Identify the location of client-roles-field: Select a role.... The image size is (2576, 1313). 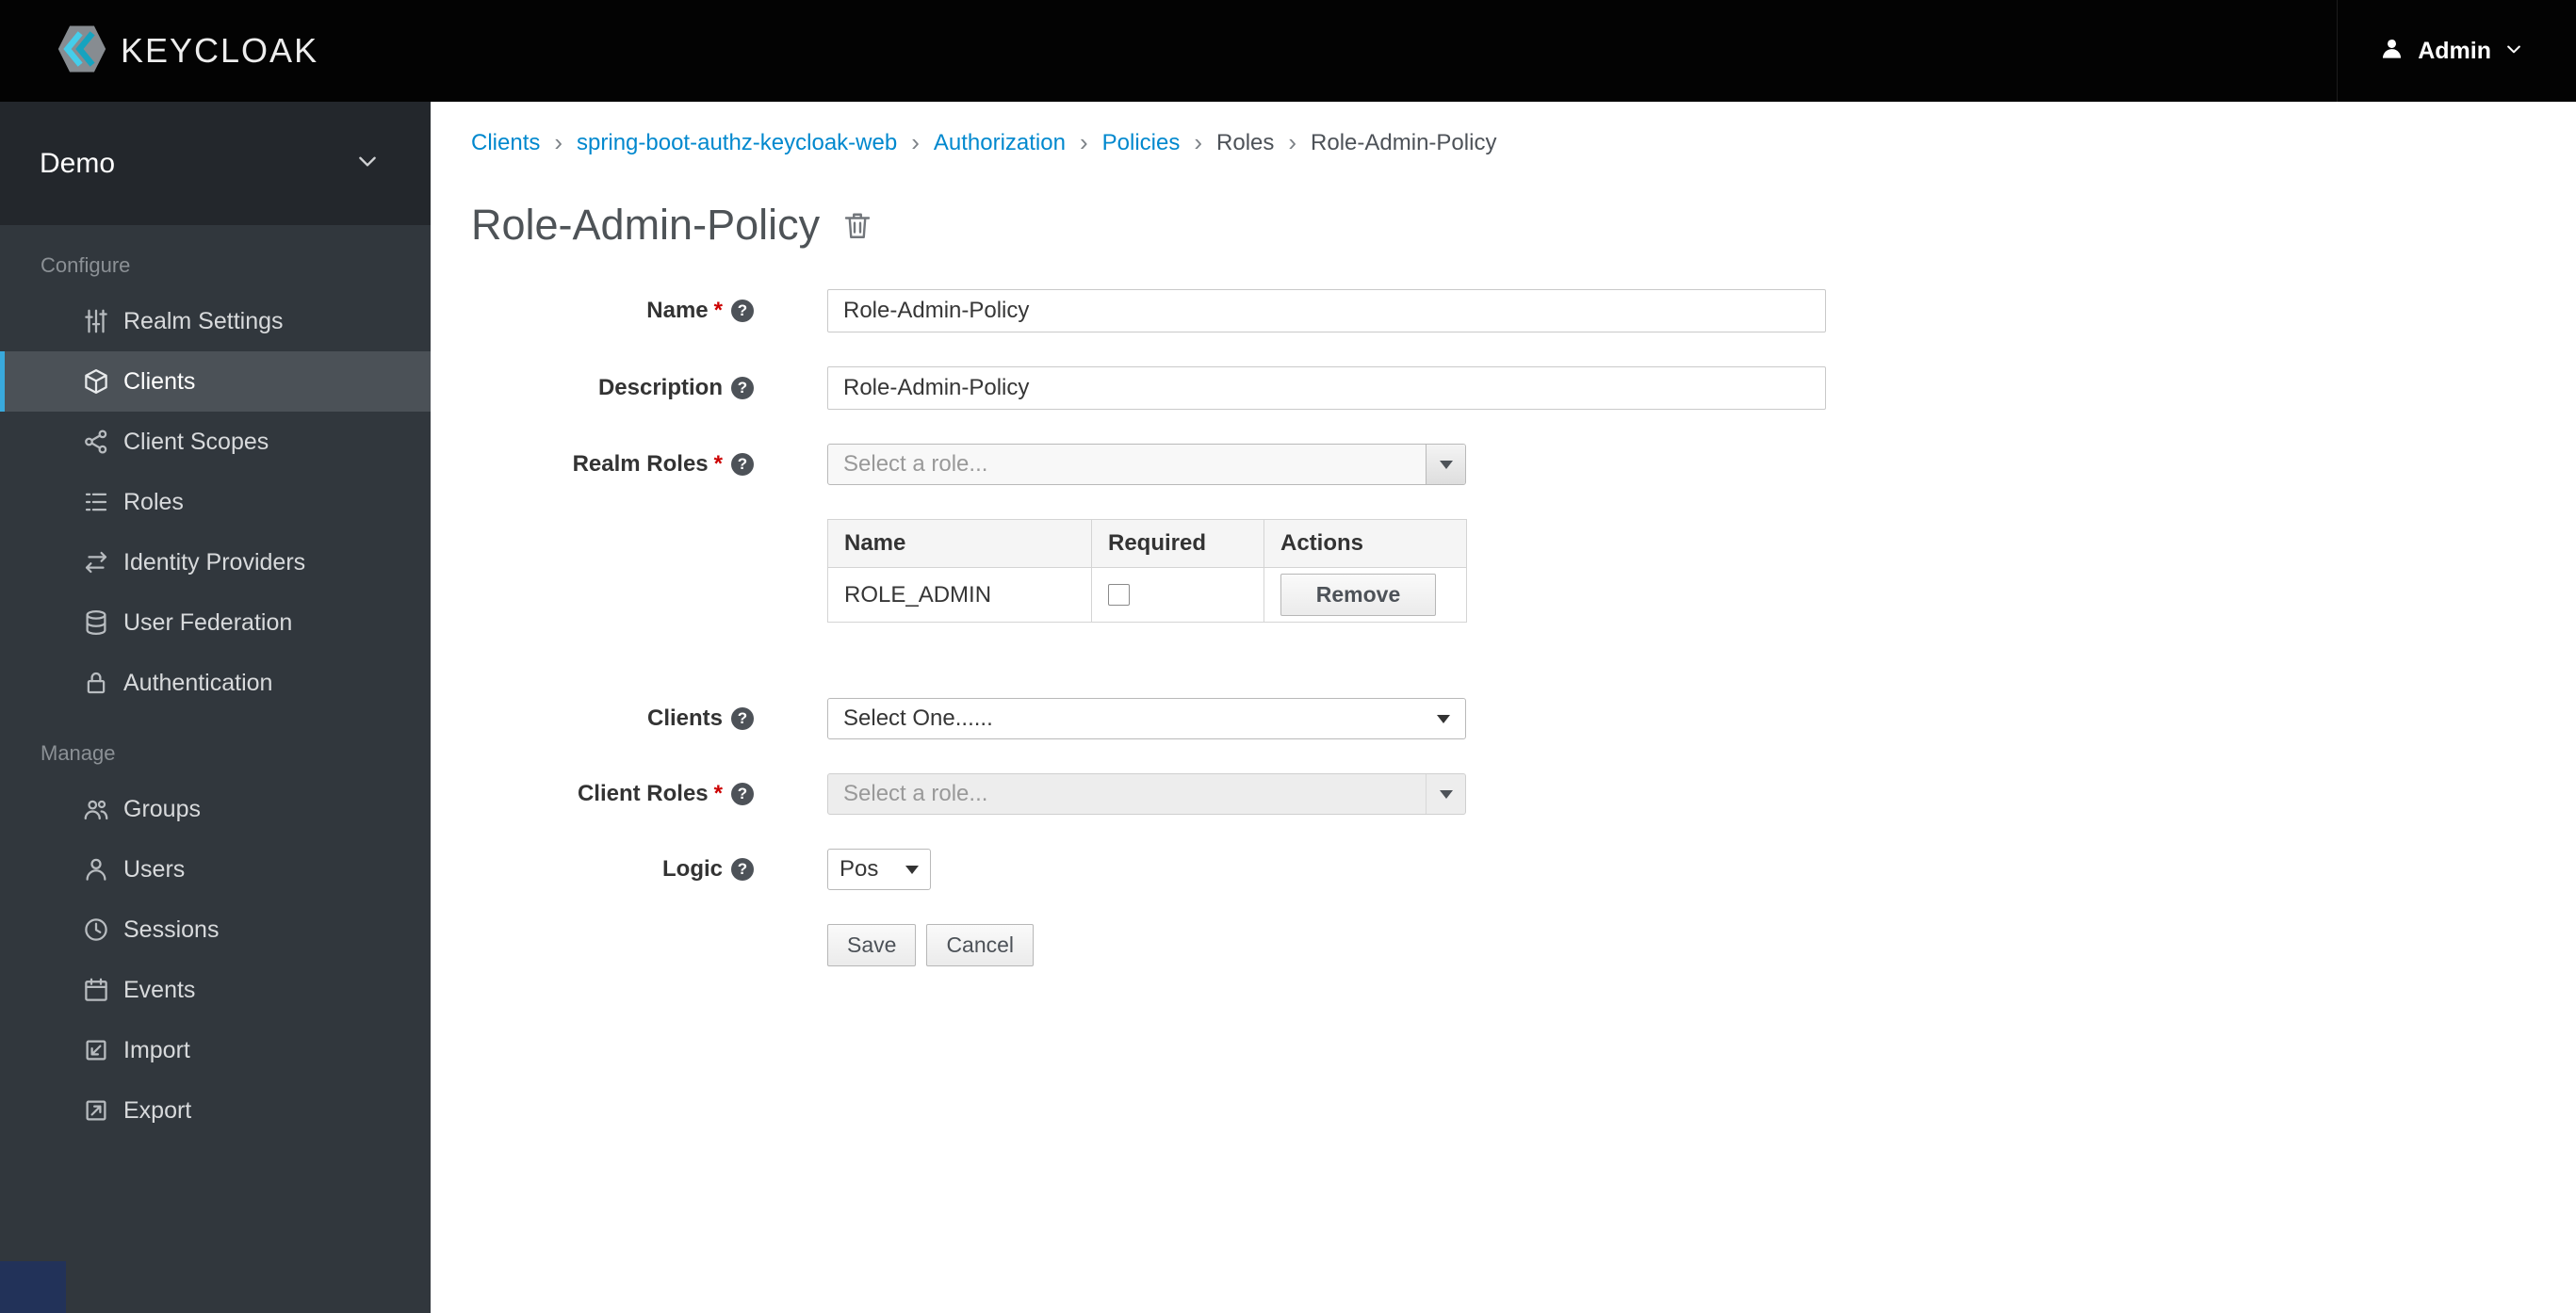
(1146, 794).